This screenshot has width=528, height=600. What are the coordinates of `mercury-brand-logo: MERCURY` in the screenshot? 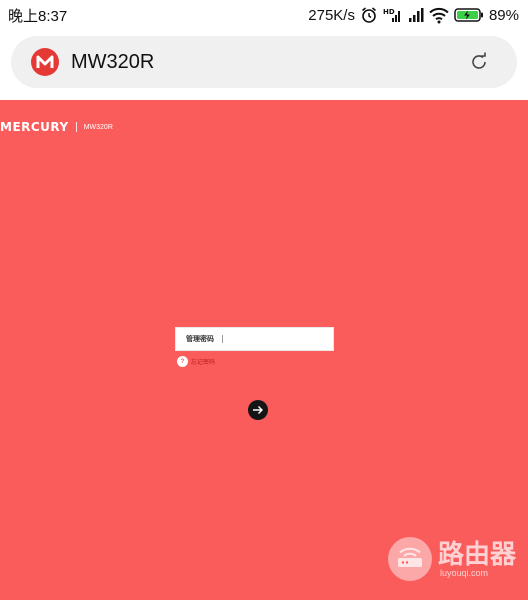 It's located at (34, 127).